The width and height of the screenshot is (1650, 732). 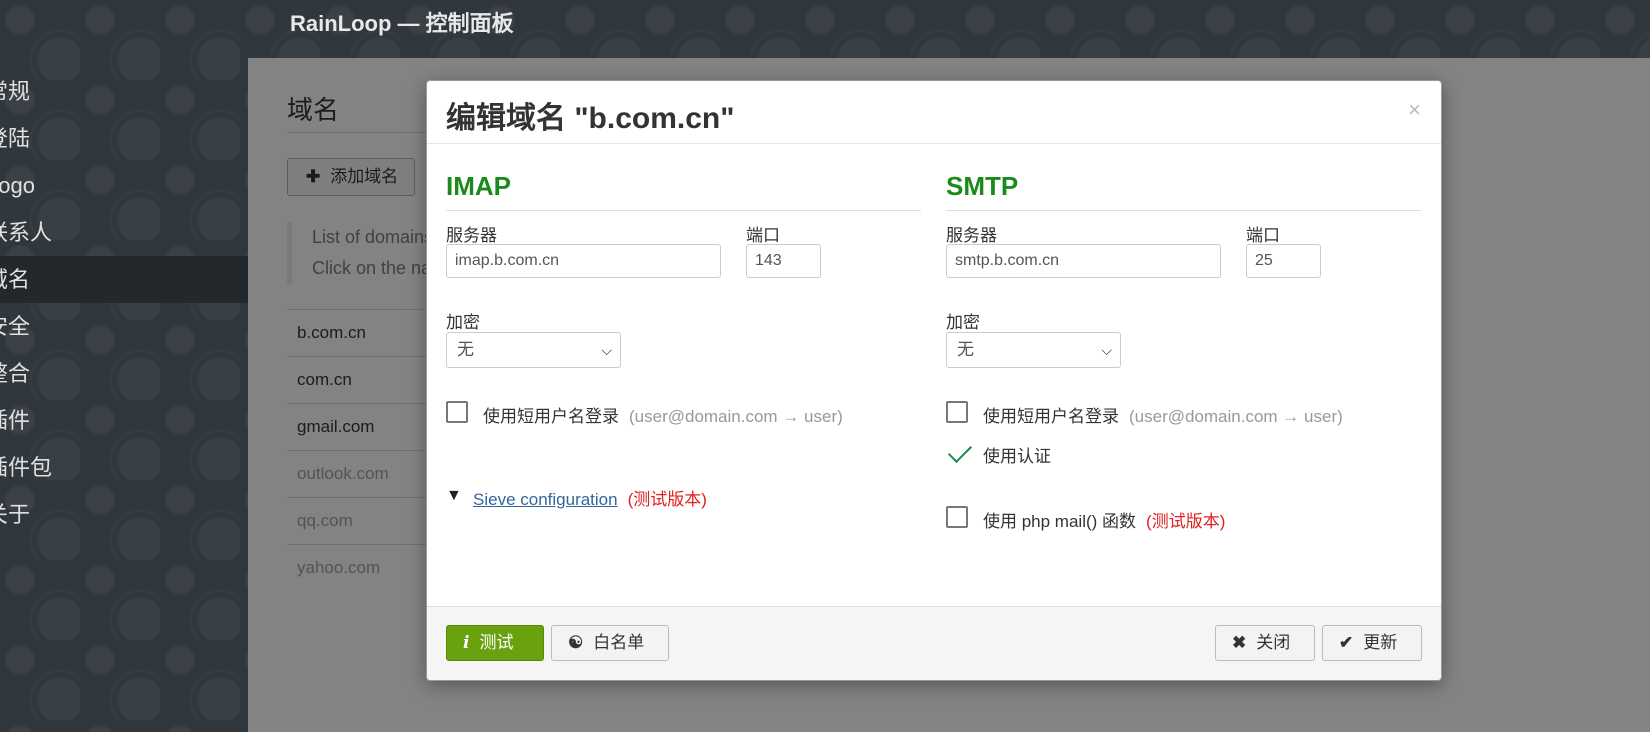 I want to click on imap-encryption-select: 无 ⌵, so click(x=533, y=350).